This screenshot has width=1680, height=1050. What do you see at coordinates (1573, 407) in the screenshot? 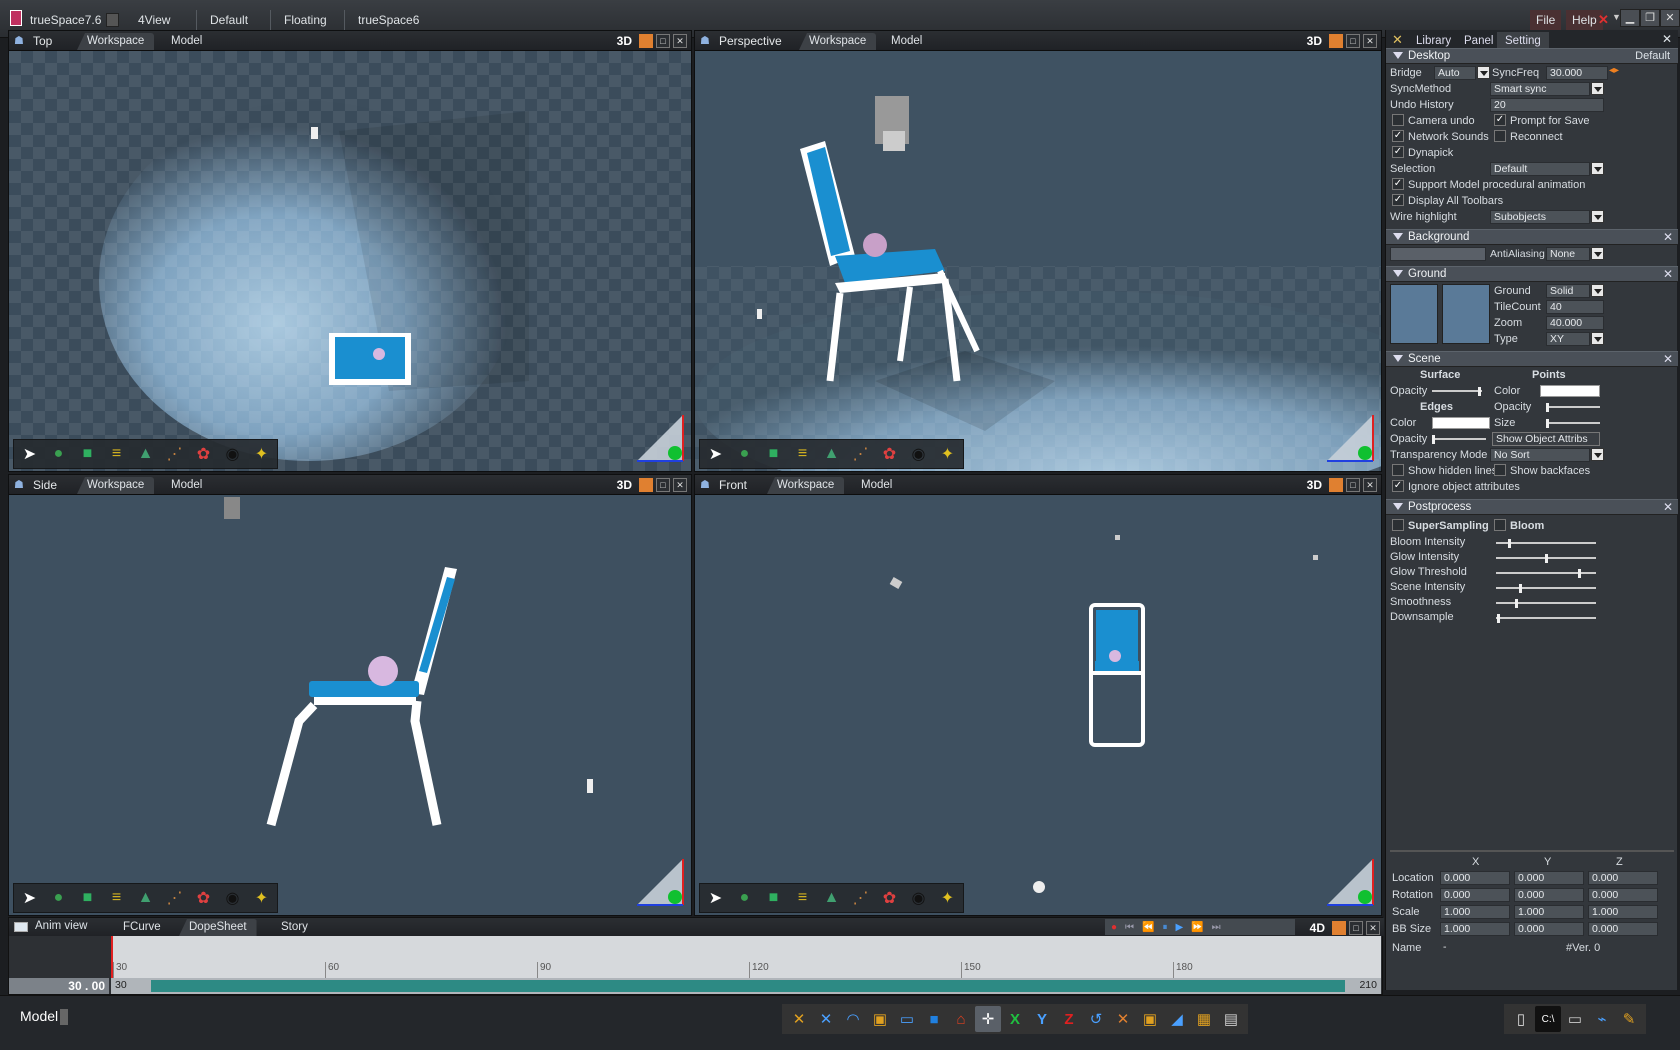
I see `points-opacity-slider` at bounding box center [1573, 407].